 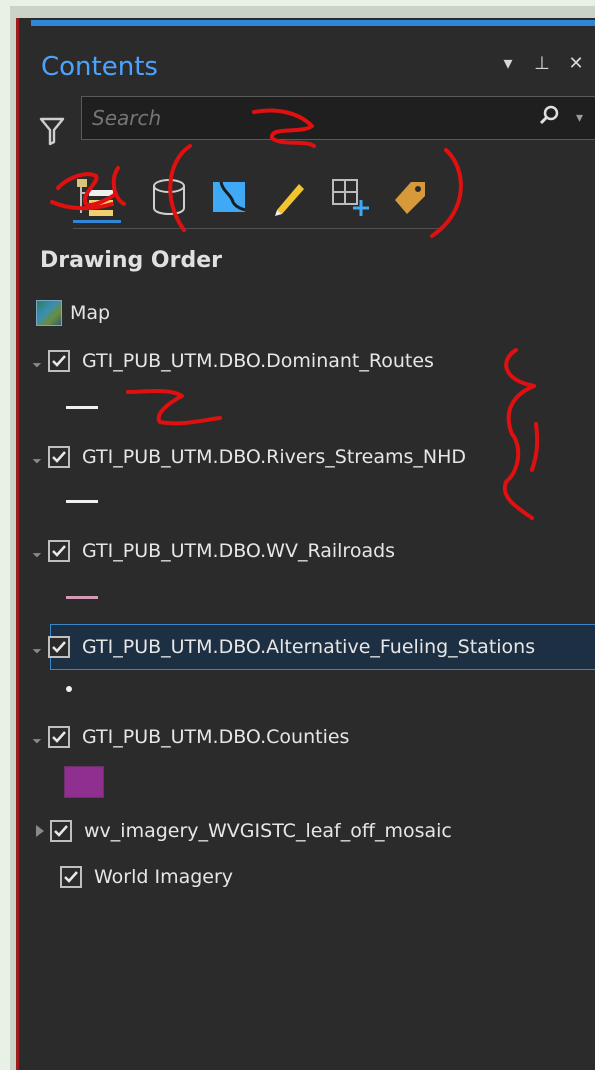 I want to click on list-by-selection-icon, so click(x=230, y=197).